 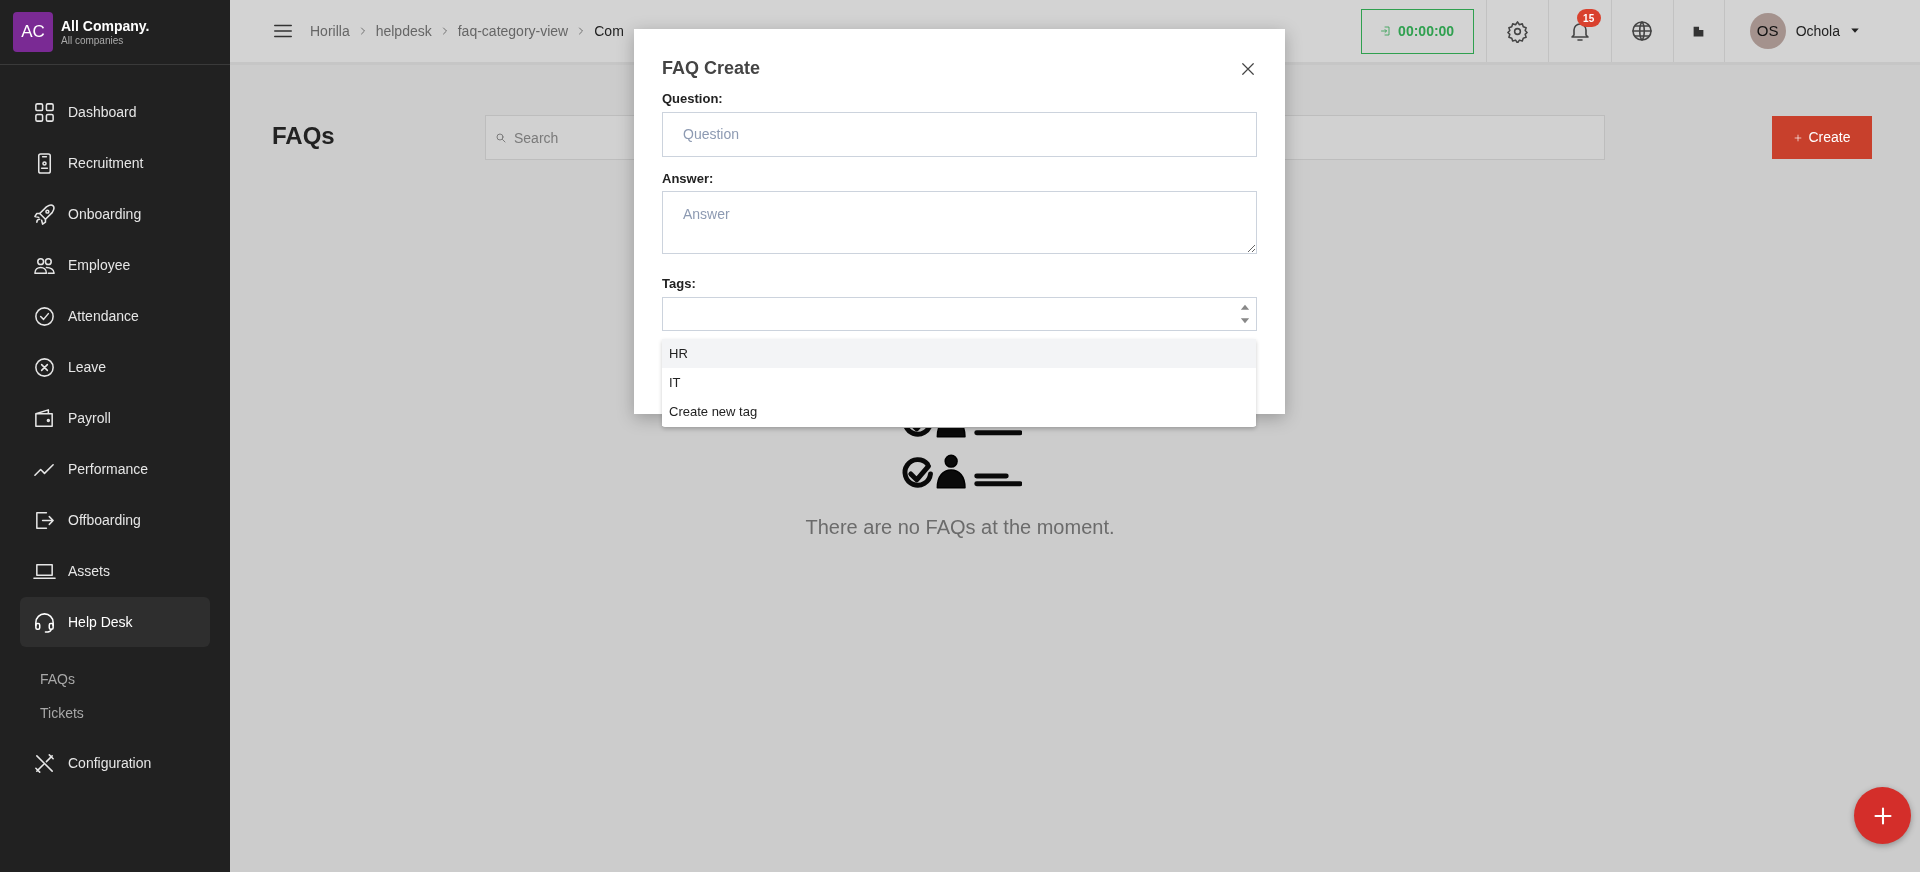 What do you see at coordinates (44, 316) in the screenshot?
I see `check-circle-icon` at bounding box center [44, 316].